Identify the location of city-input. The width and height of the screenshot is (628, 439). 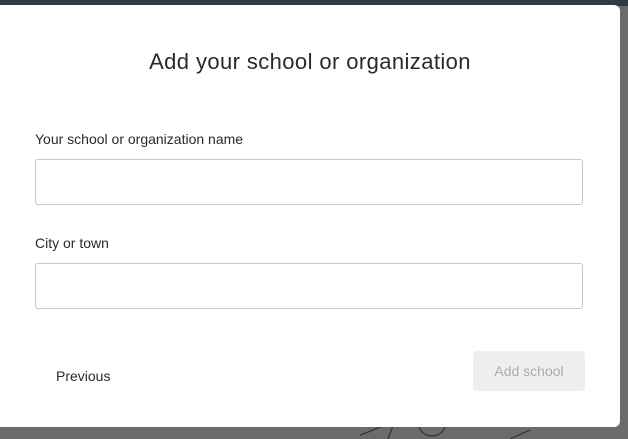
(309, 286).